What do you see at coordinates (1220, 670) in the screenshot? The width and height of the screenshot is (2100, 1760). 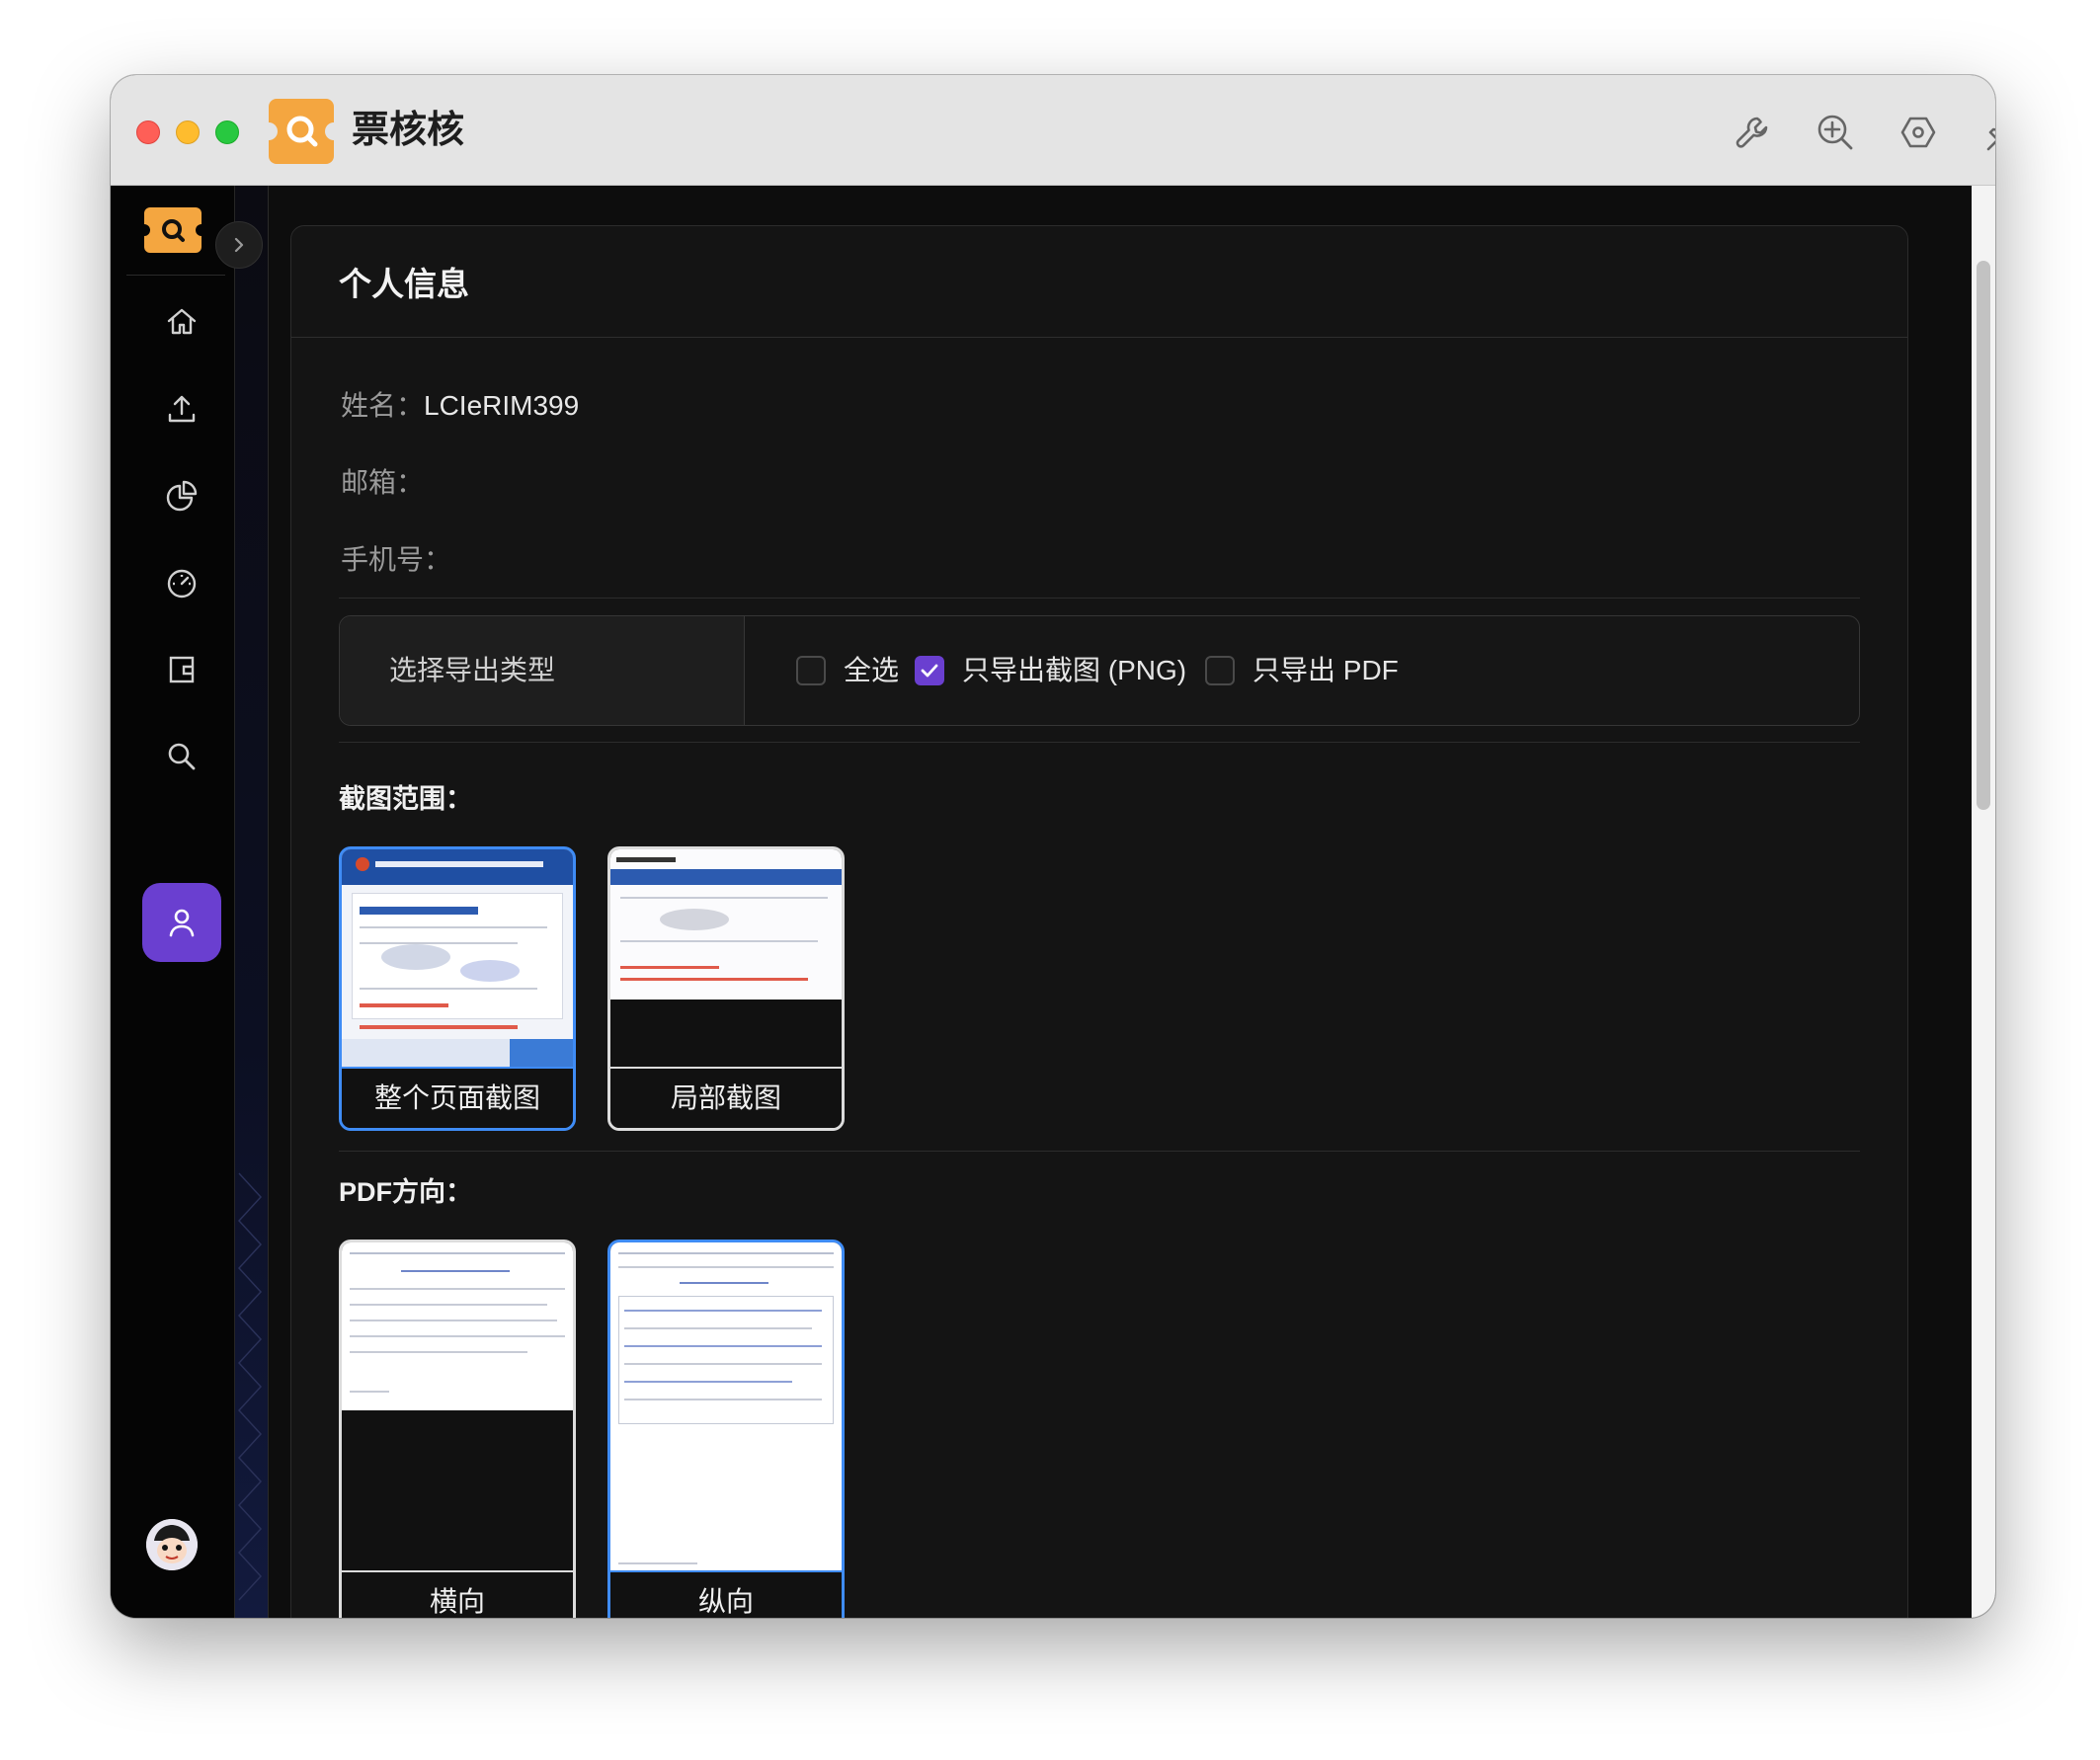 I see `pdf-only-checkbox` at bounding box center [1220, 670].